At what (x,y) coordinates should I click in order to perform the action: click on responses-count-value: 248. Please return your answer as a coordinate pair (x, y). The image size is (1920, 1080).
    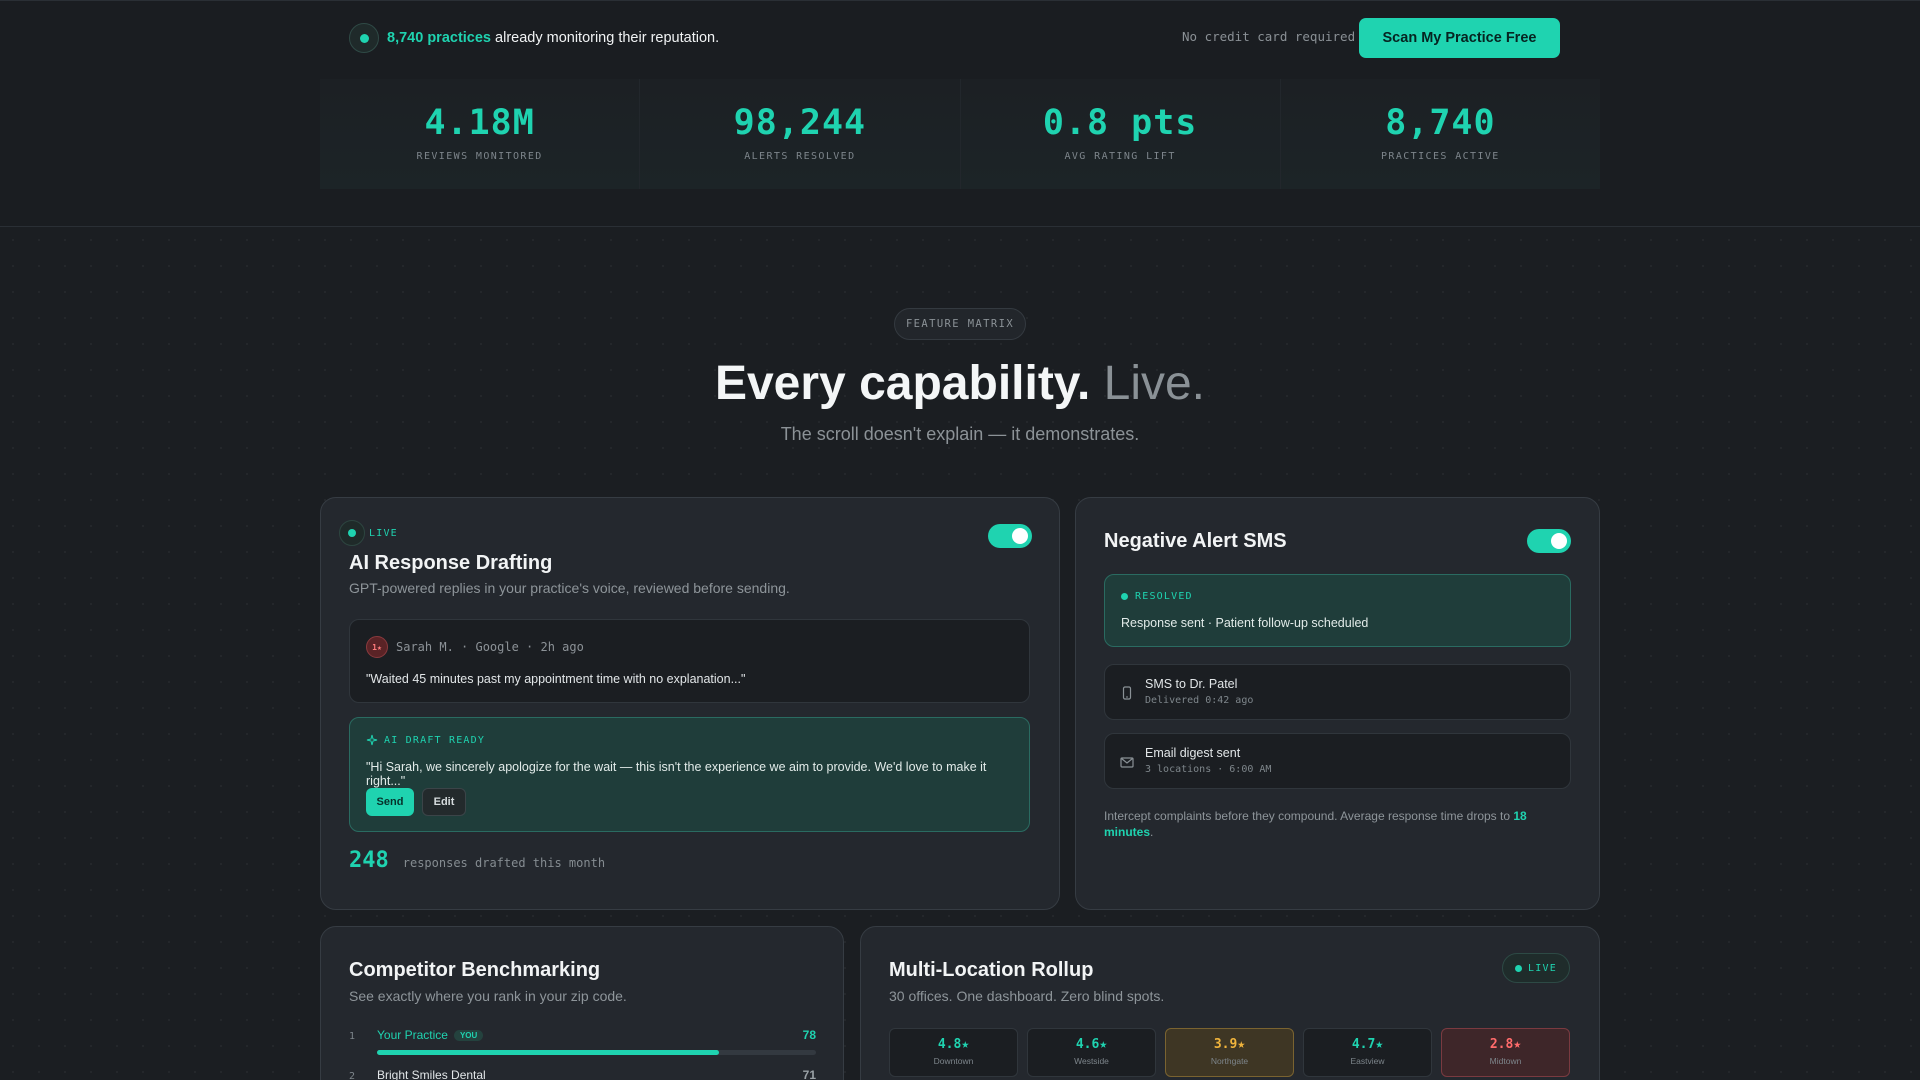
    Looking at the image, I should click on (369, 860).